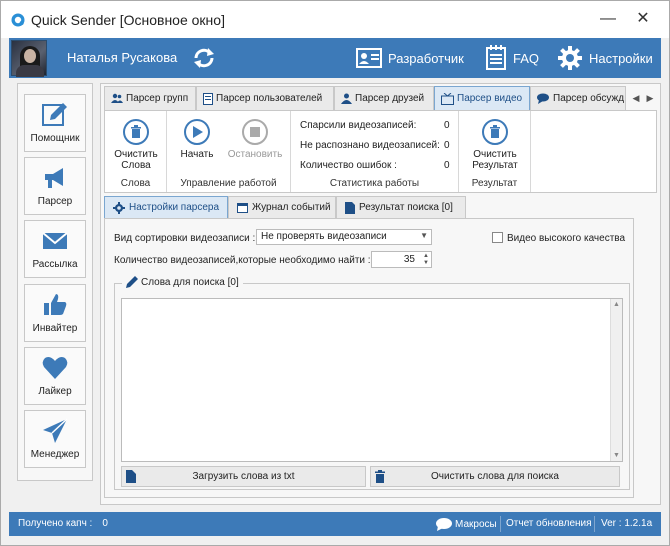 This screenshot has width=670, height=546. I want to click on megaphone-icon, so click(54, 178).